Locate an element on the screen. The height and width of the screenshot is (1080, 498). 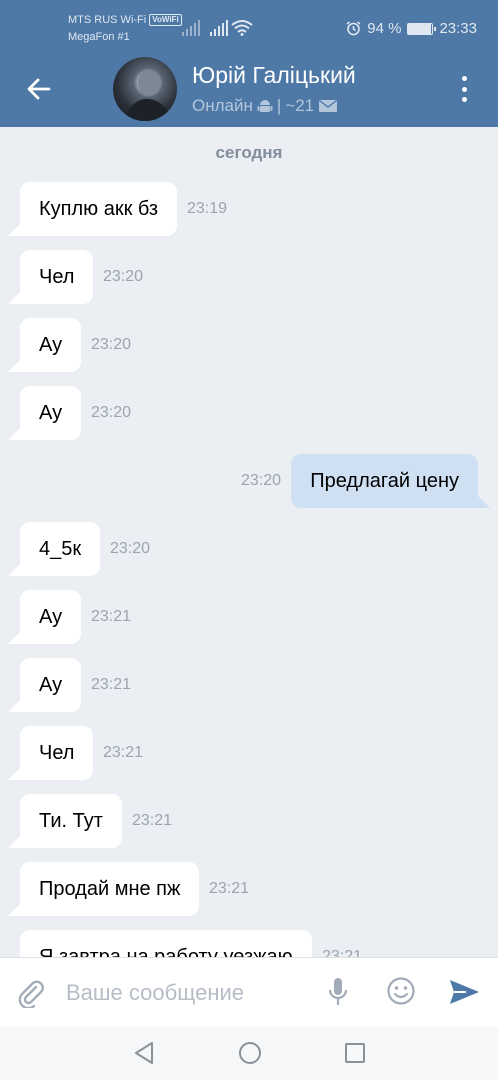
message-row: 4_5к 23:20 is located at coordinates (249, 550).